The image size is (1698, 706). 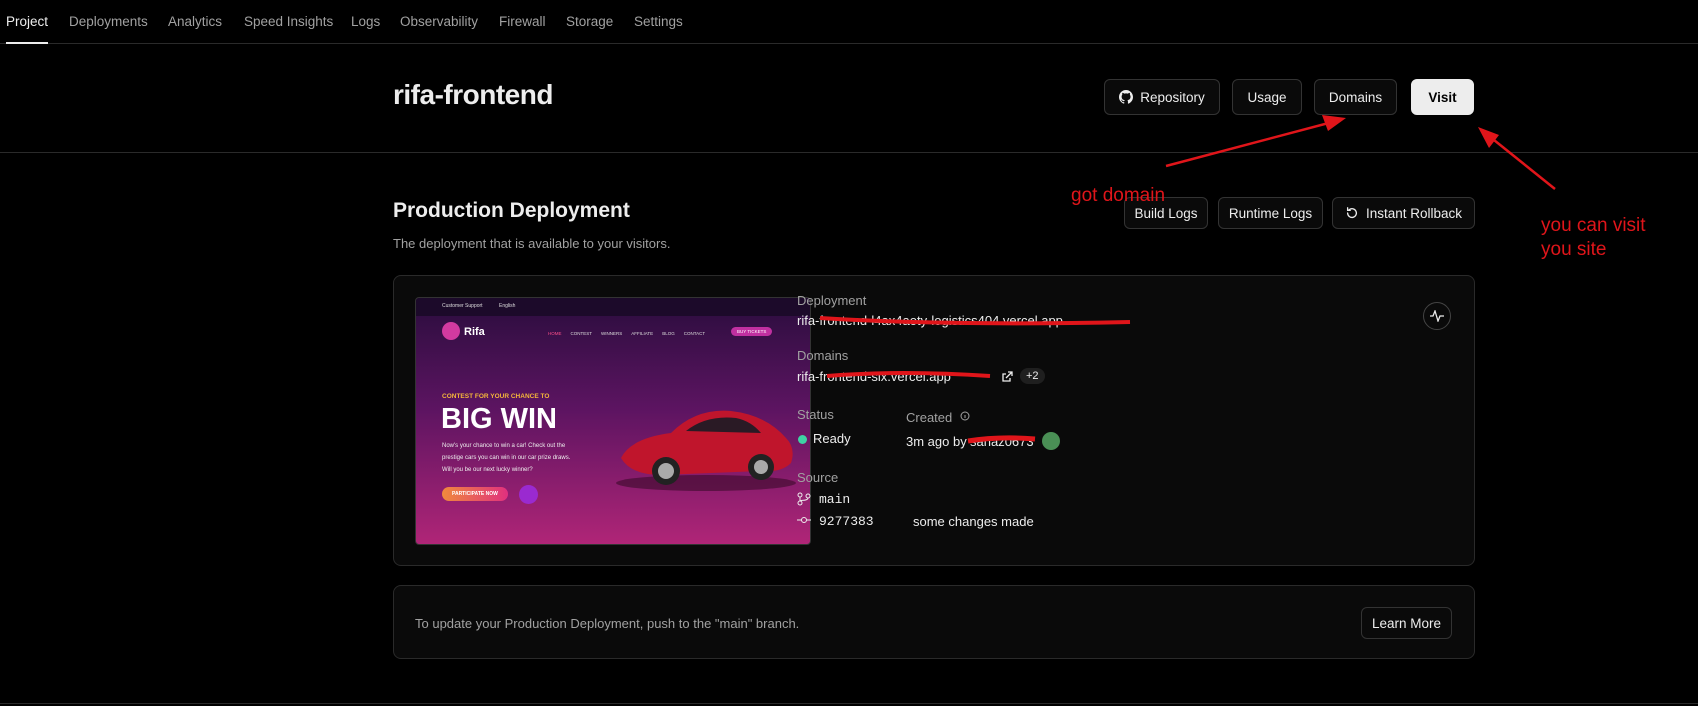 I want to click on annotation-visit-line2: you site, so click(x=1574, y=249).